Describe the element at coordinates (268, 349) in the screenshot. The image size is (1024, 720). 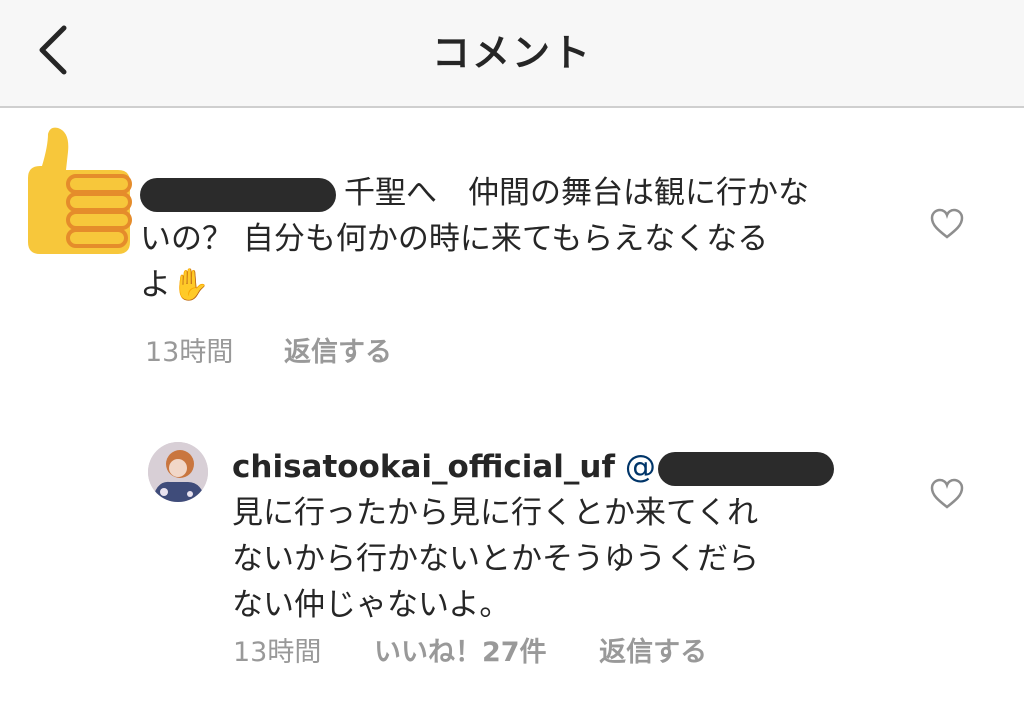
I see `comment-meta: 13時間 返信する` at that location.